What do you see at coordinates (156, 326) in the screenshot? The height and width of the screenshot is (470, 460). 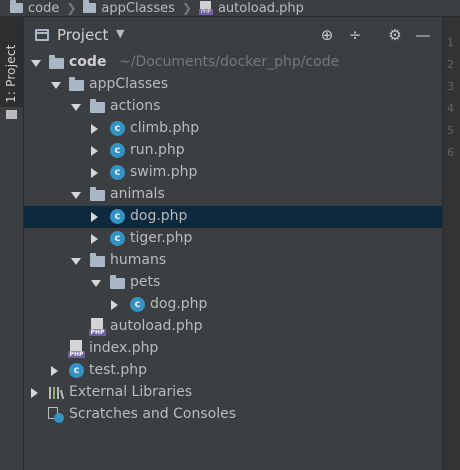 I see `tree-item-label: autoload.php` at bounding box center [156, 326].